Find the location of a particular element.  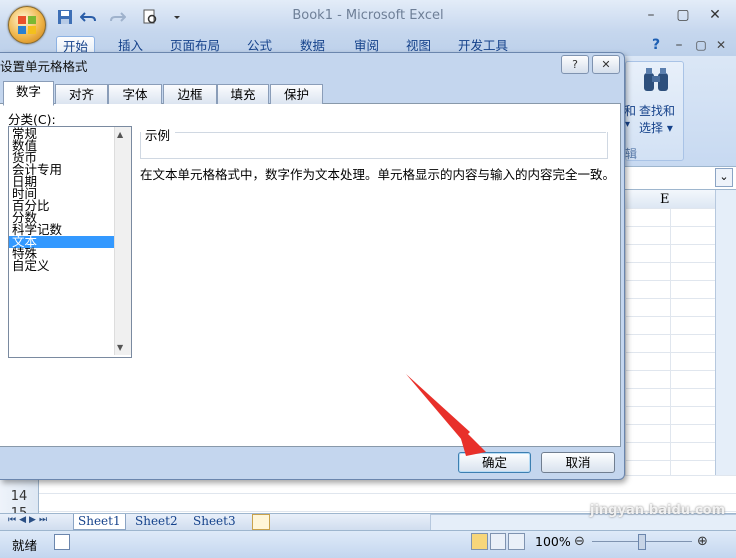

find-select-label: 查找和 is located at coordinates (657, 111).